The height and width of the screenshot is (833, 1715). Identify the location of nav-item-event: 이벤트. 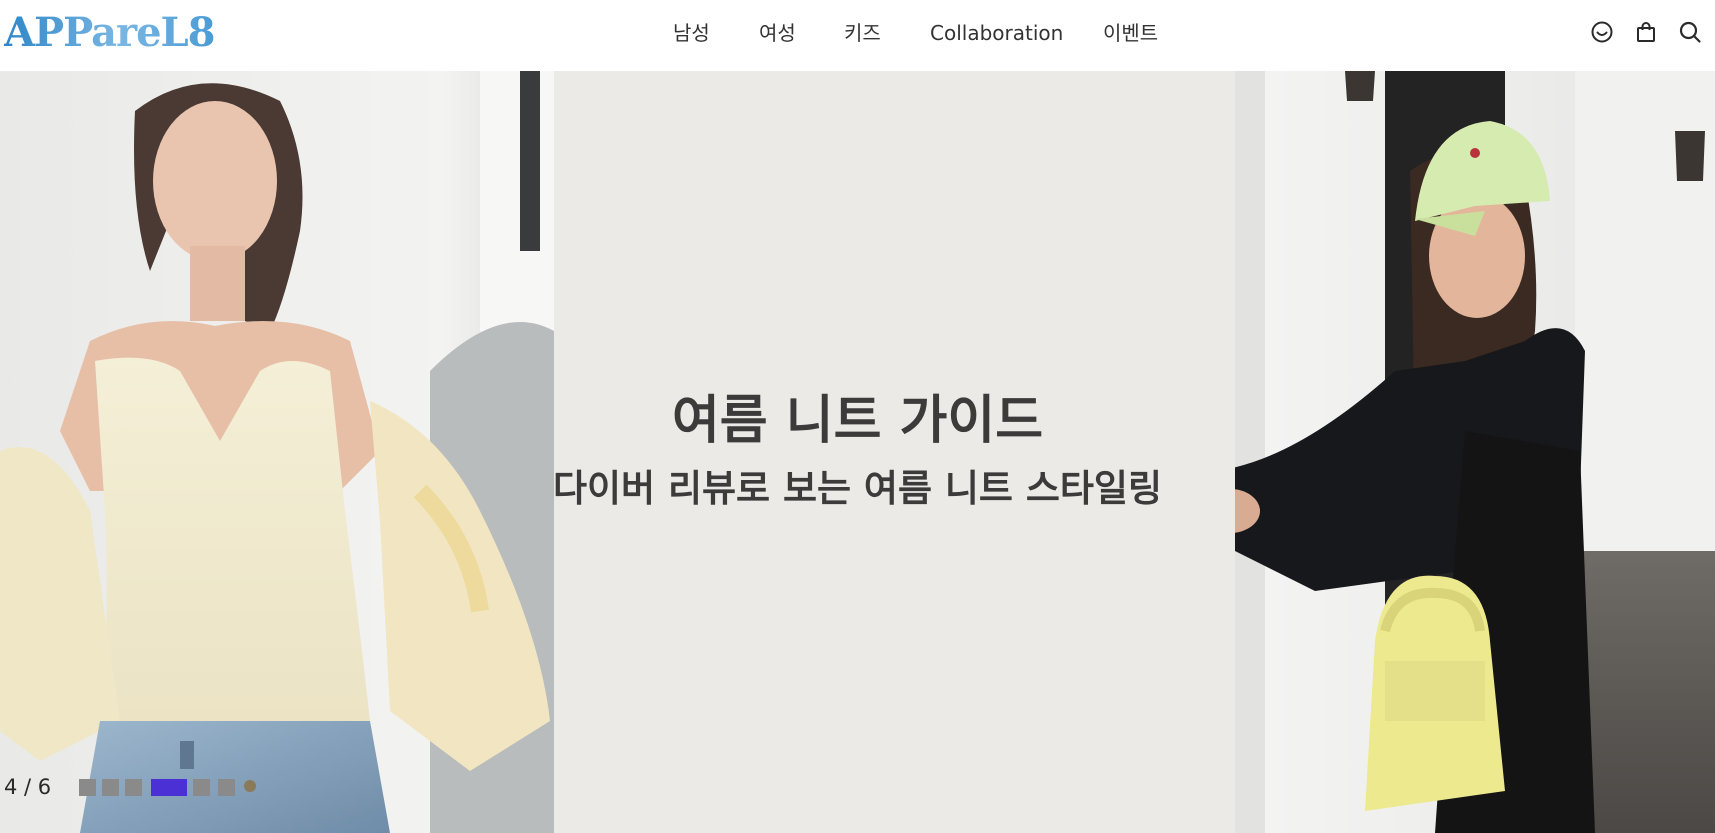
(1130, 33).